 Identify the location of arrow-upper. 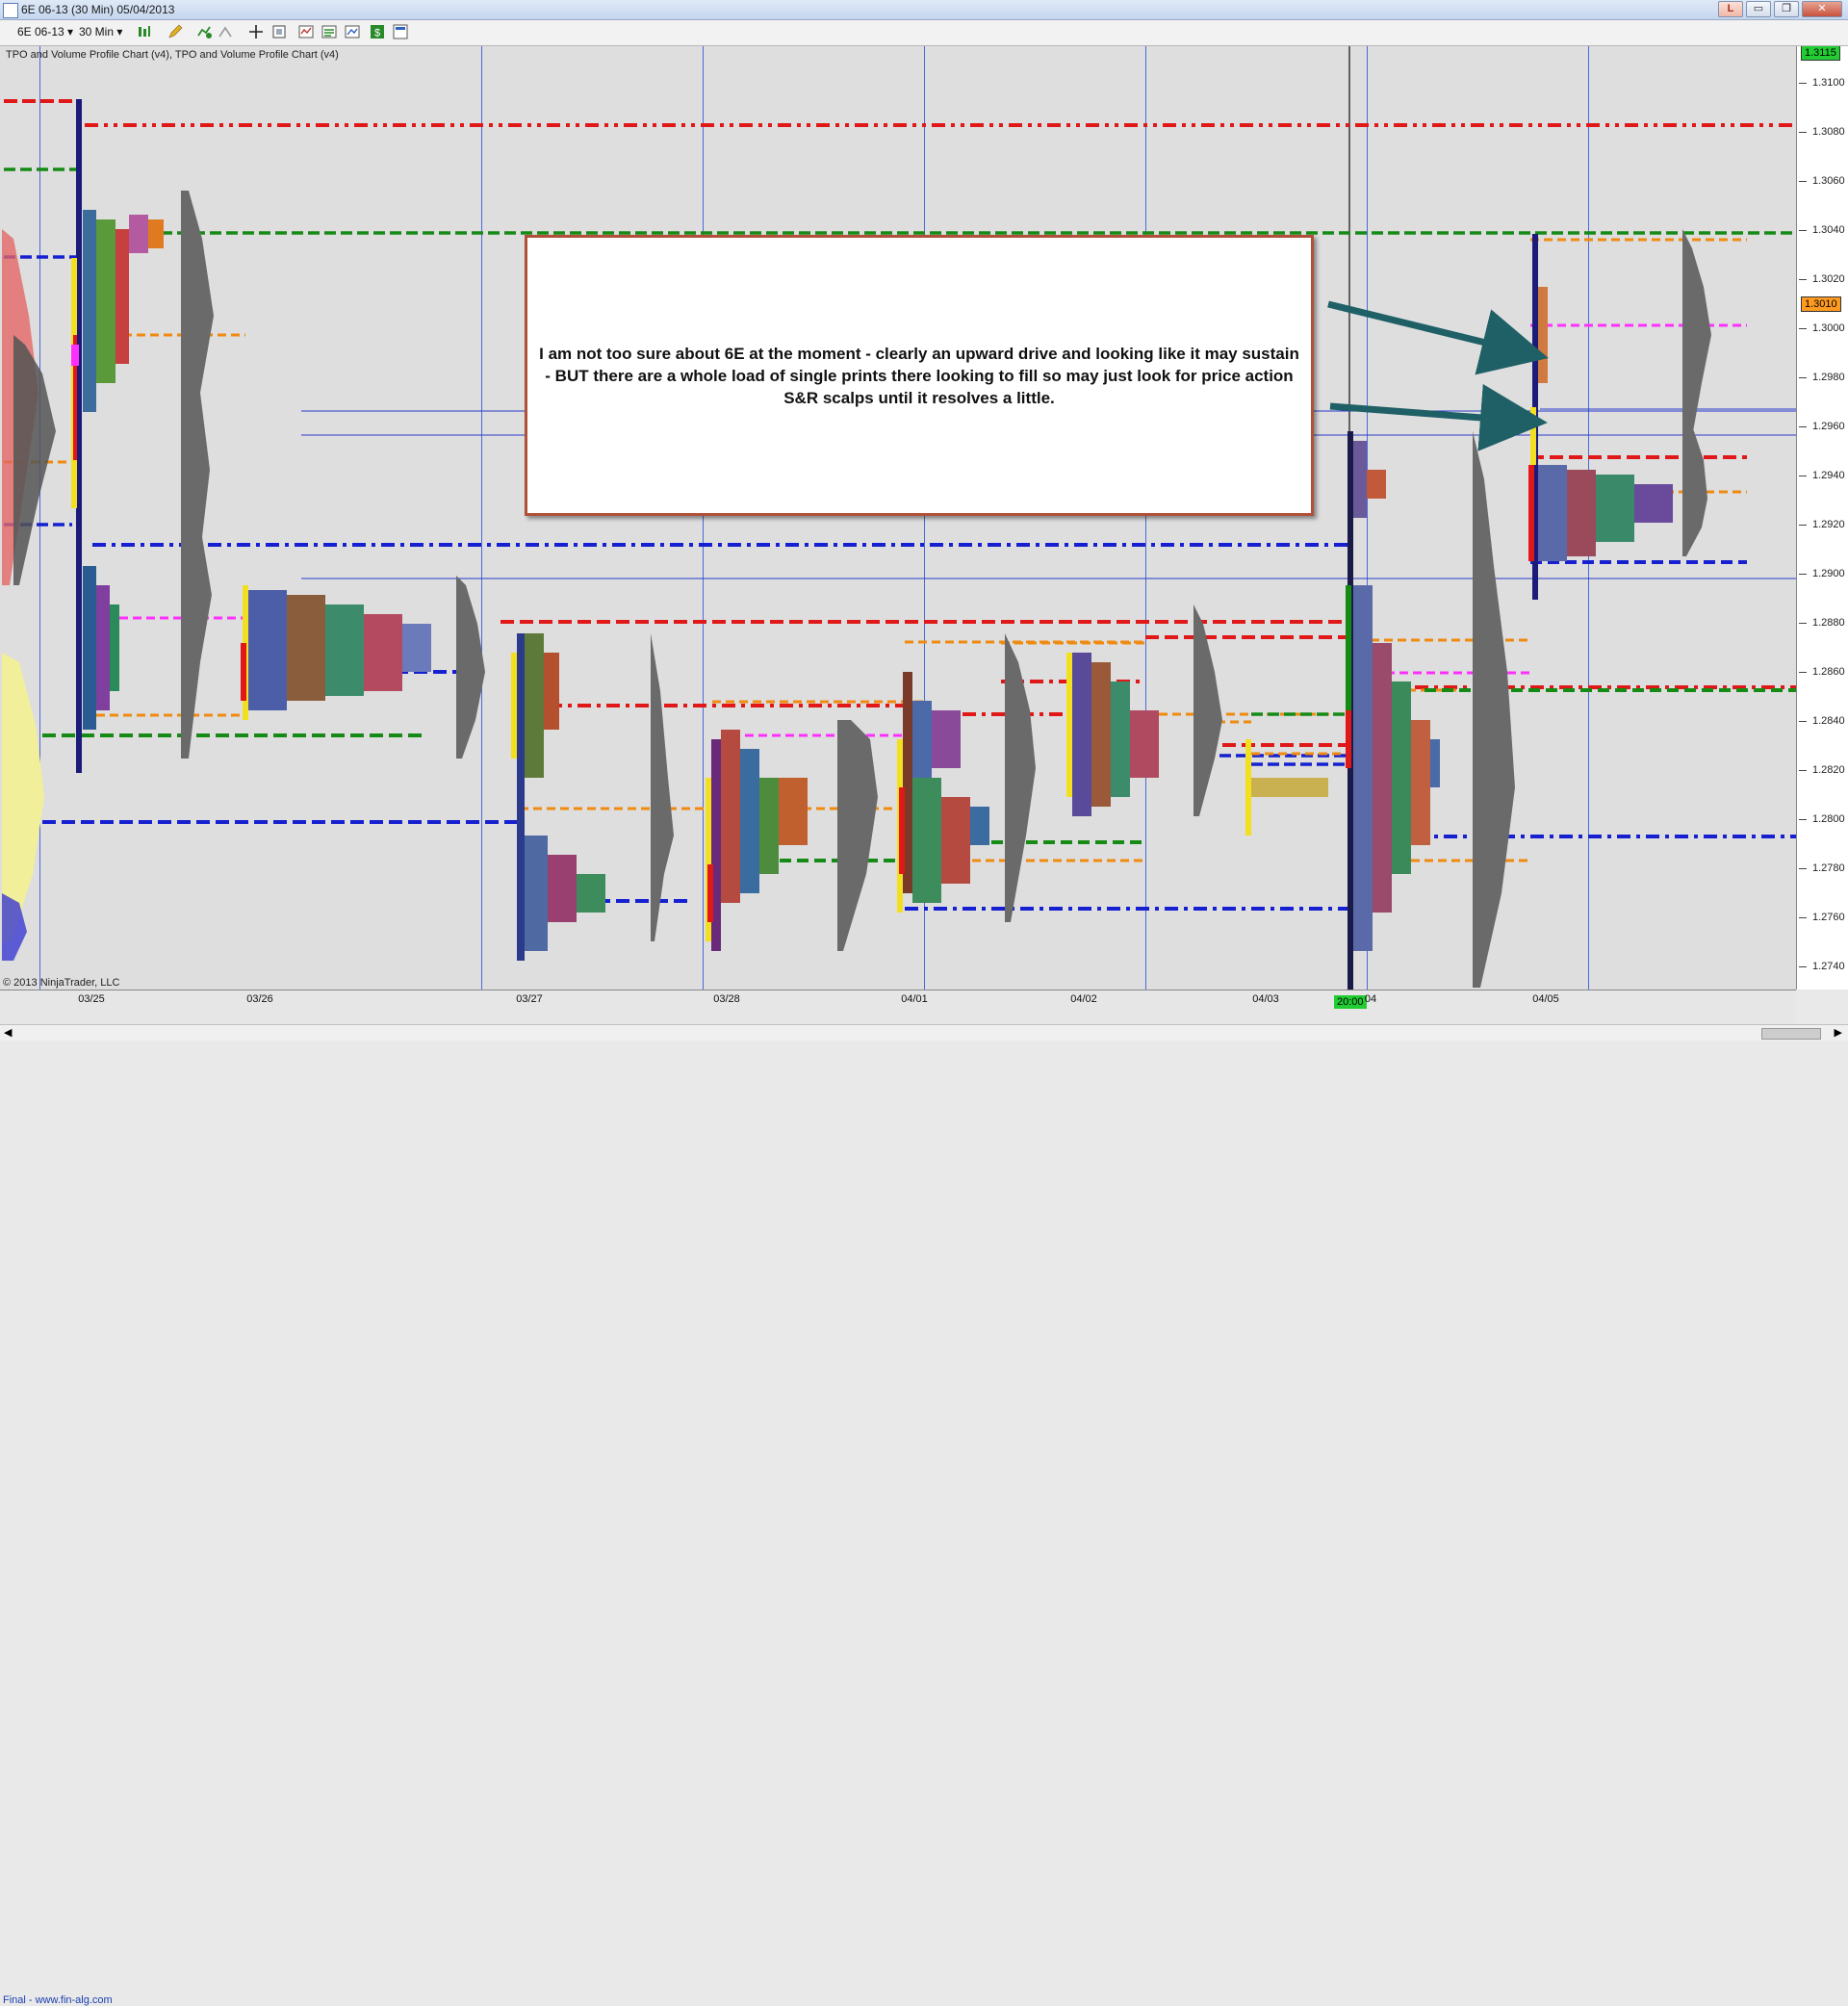
(1438, 337).